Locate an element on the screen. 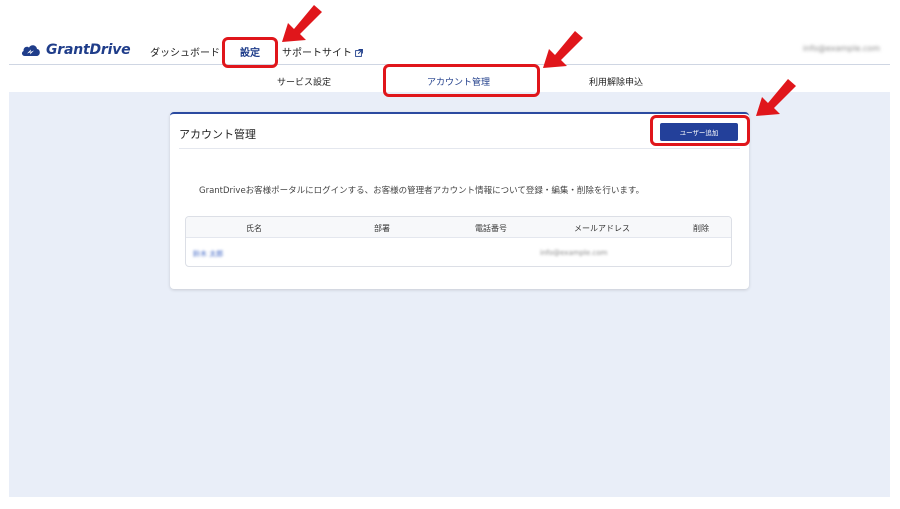  card-title: アカウント管理 is located at coordinates (217, 134).